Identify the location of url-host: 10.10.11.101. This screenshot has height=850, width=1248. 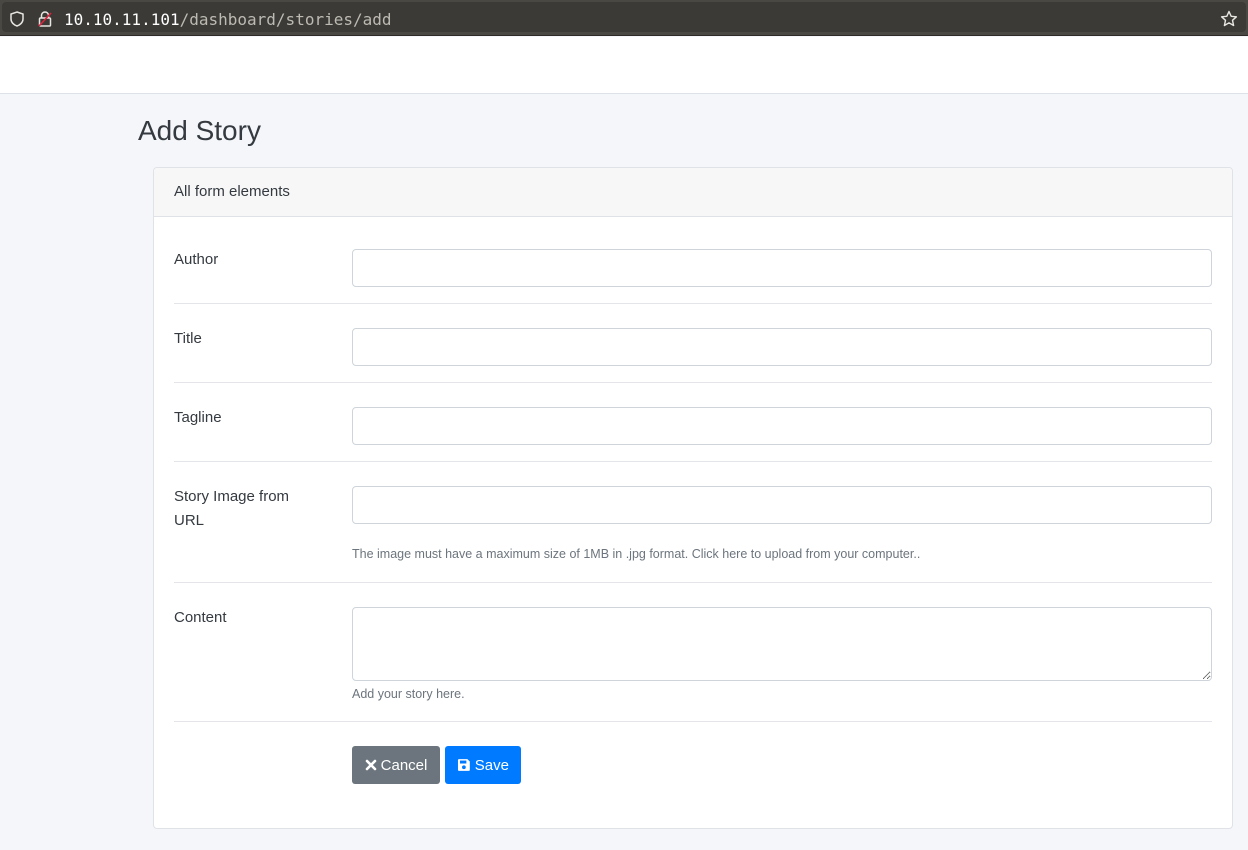
(122, 19).